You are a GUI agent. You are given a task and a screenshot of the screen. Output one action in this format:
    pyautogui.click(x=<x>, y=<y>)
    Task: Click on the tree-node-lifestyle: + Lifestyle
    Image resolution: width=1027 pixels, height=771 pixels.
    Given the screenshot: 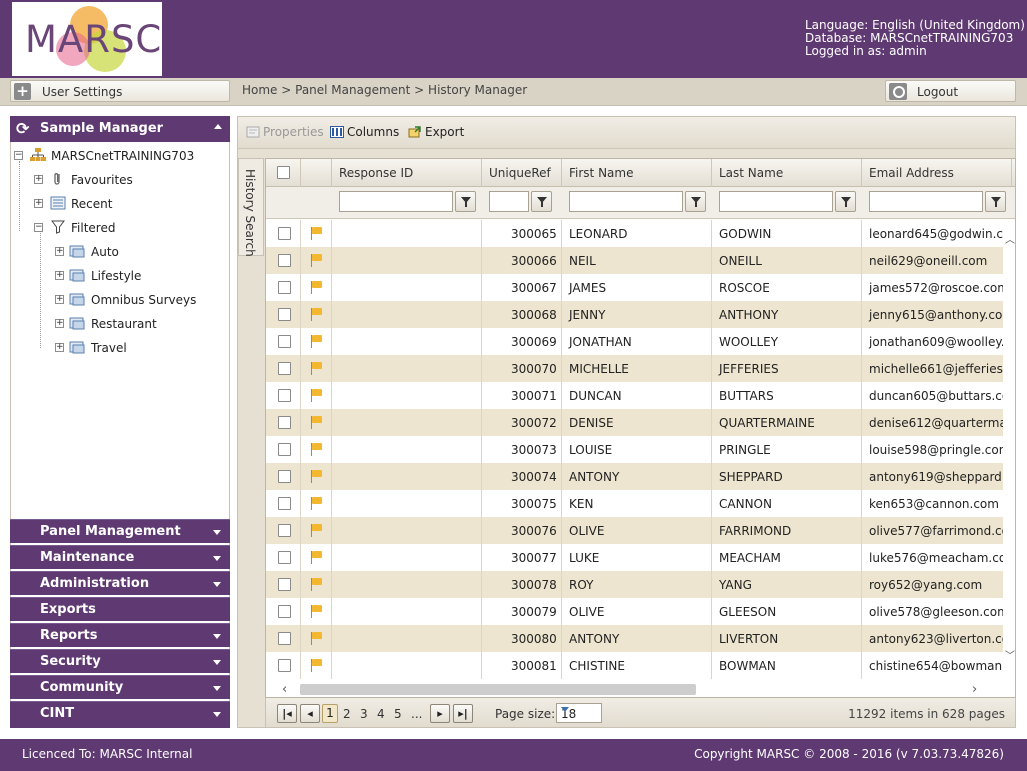 What is the action you would take?
    pyautogui.click(x=135, y=276)
    